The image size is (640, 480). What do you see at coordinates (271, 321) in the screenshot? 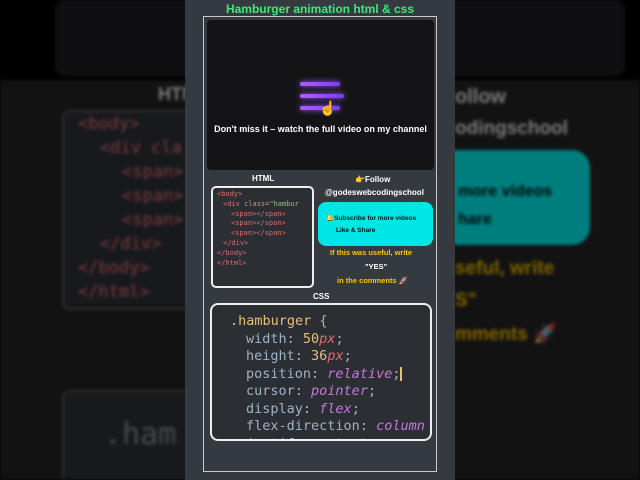
I see `css-selector: .hamburger` at bounding box center [271, 321].